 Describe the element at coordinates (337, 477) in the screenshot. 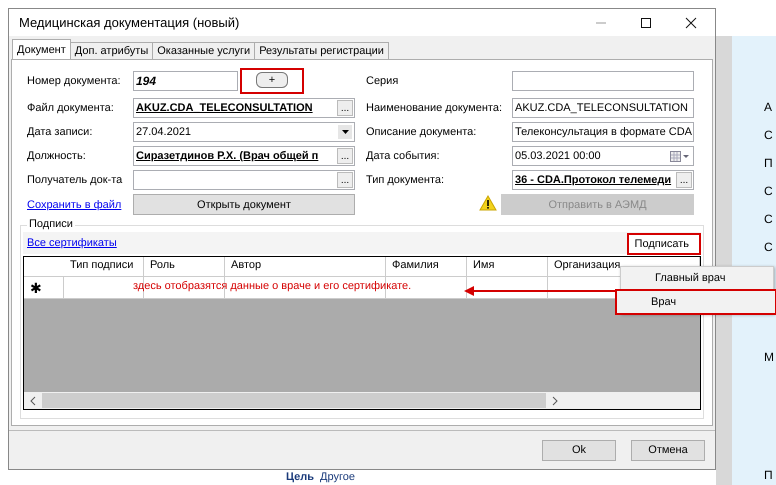

I see `background-value: Другое` at that location.